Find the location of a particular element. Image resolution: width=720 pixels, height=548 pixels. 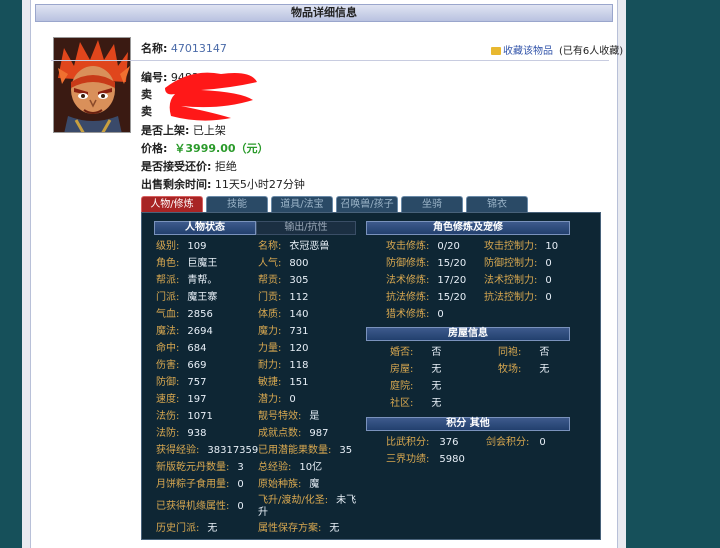

stat-4-value: 2856 is located at coordinates (200, 314).